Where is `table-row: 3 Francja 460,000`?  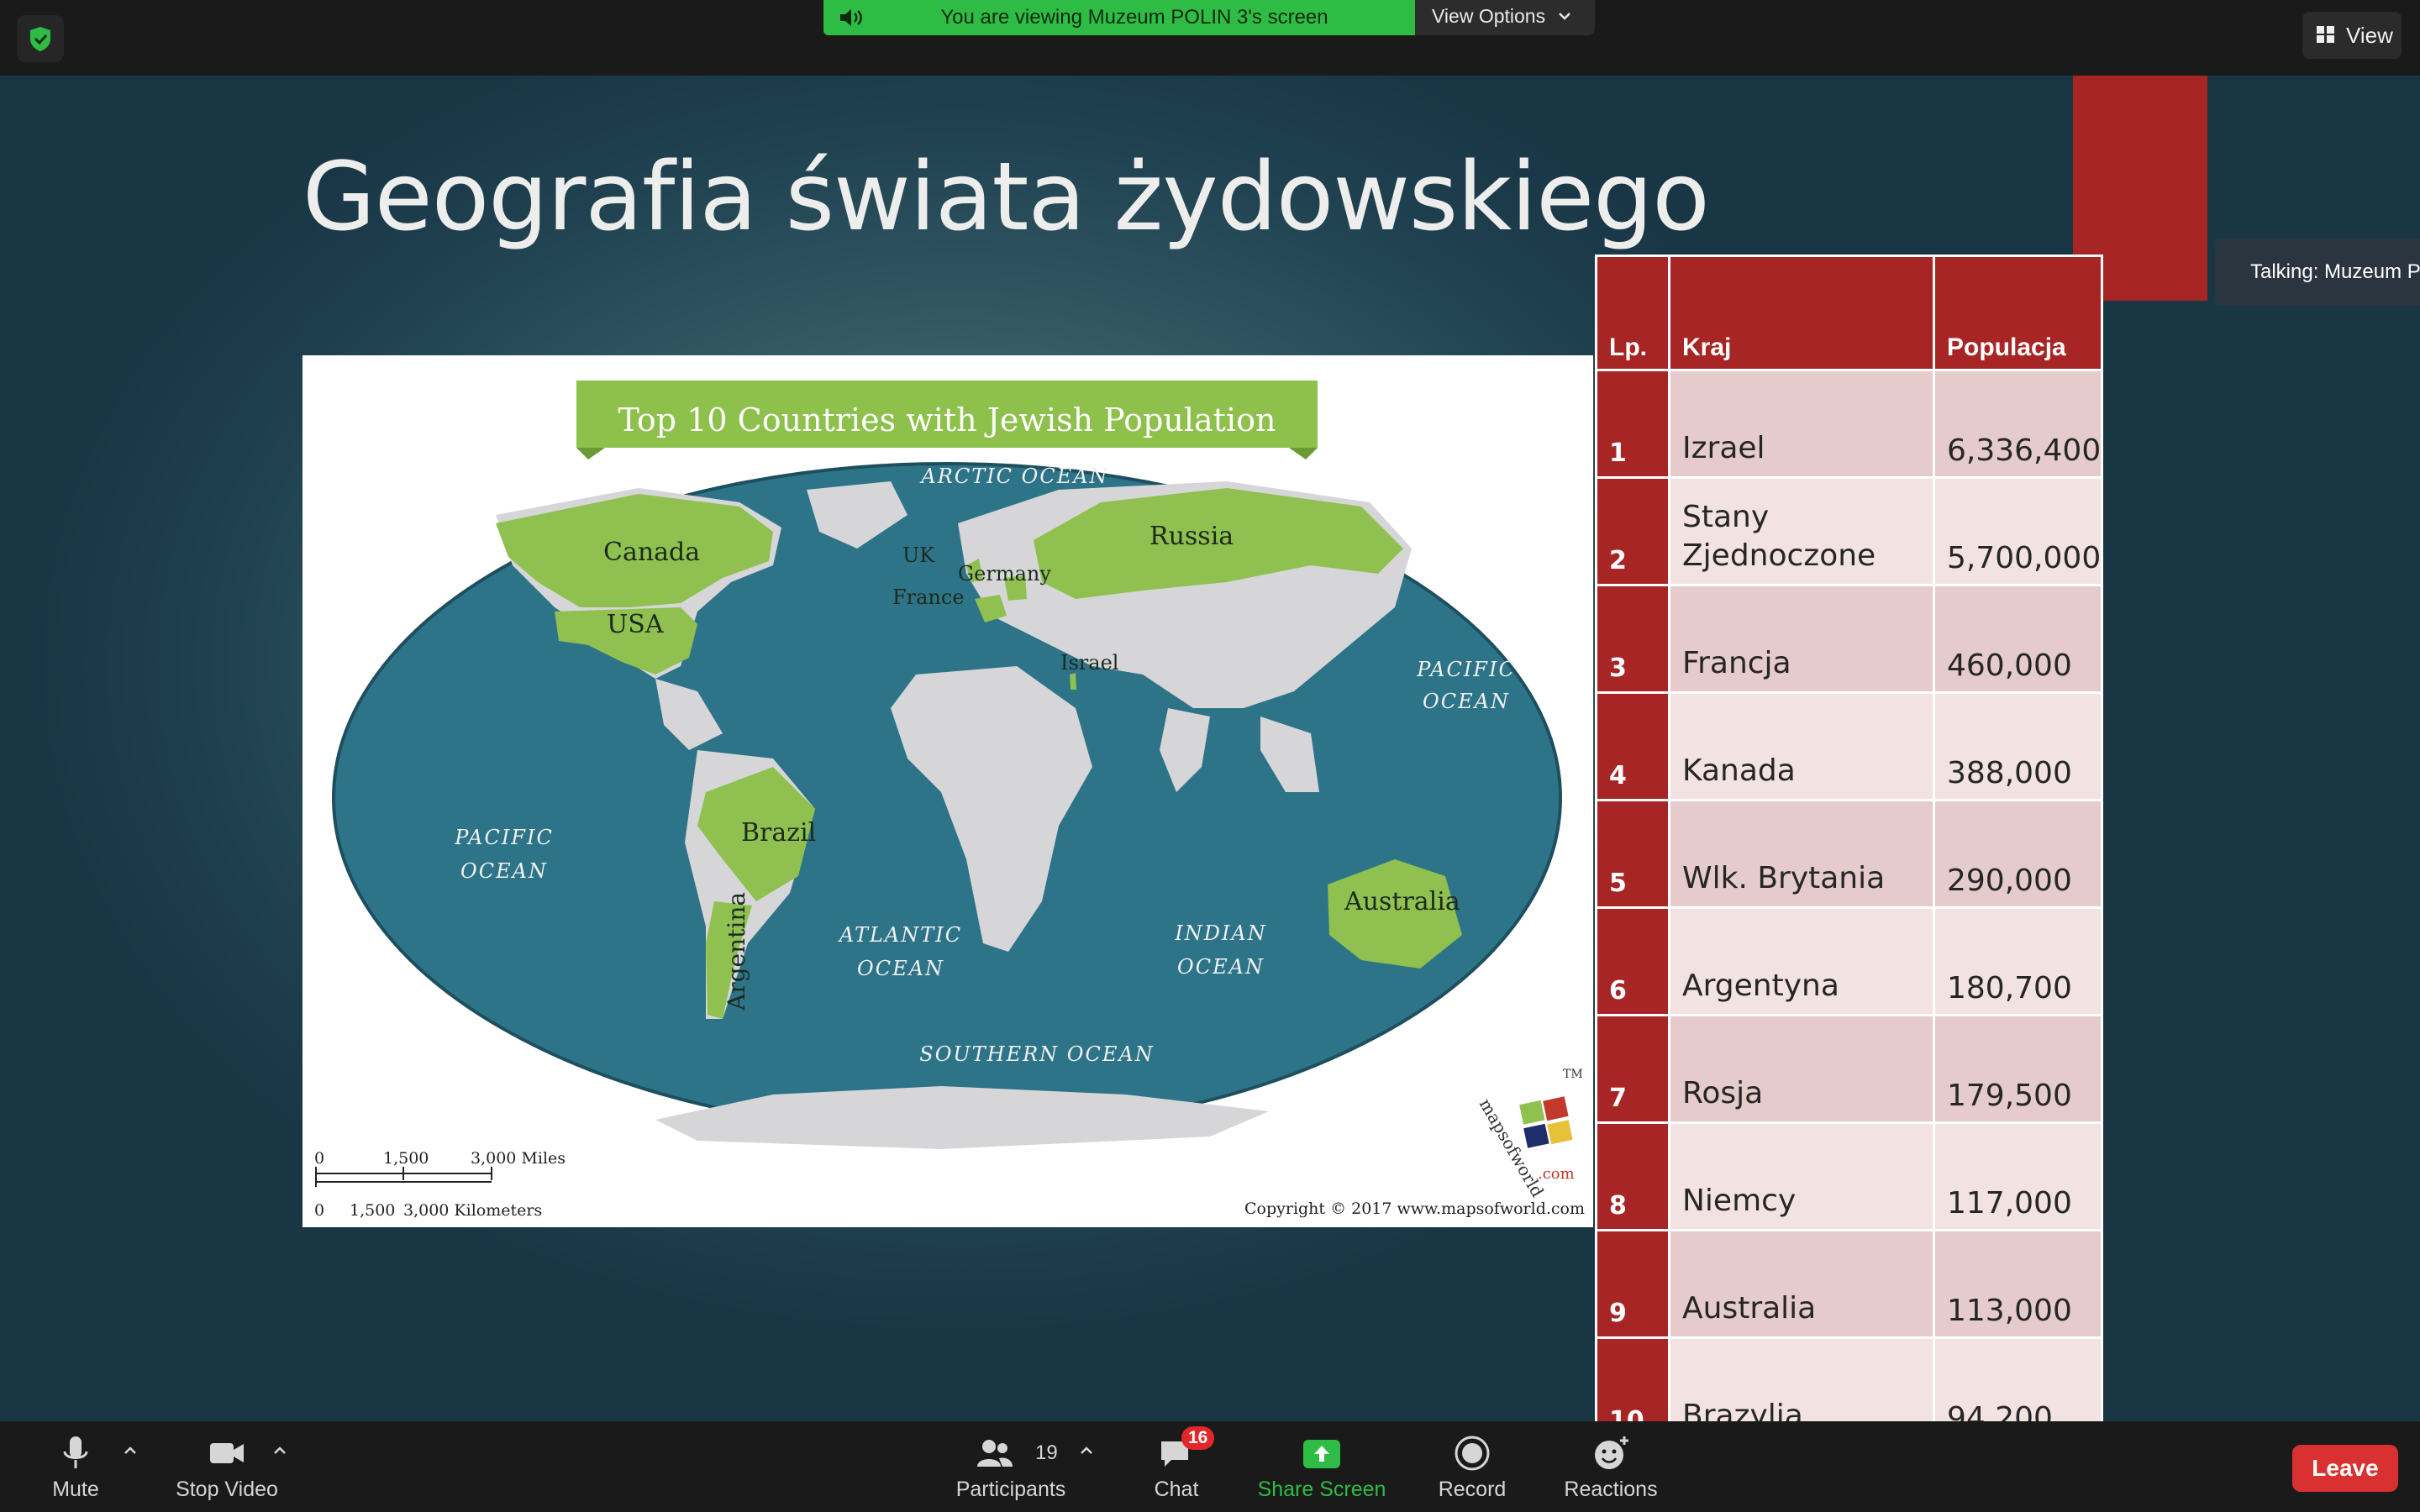
table-row: 3 Francja 460,000 is located at coordinates (1849, 639).